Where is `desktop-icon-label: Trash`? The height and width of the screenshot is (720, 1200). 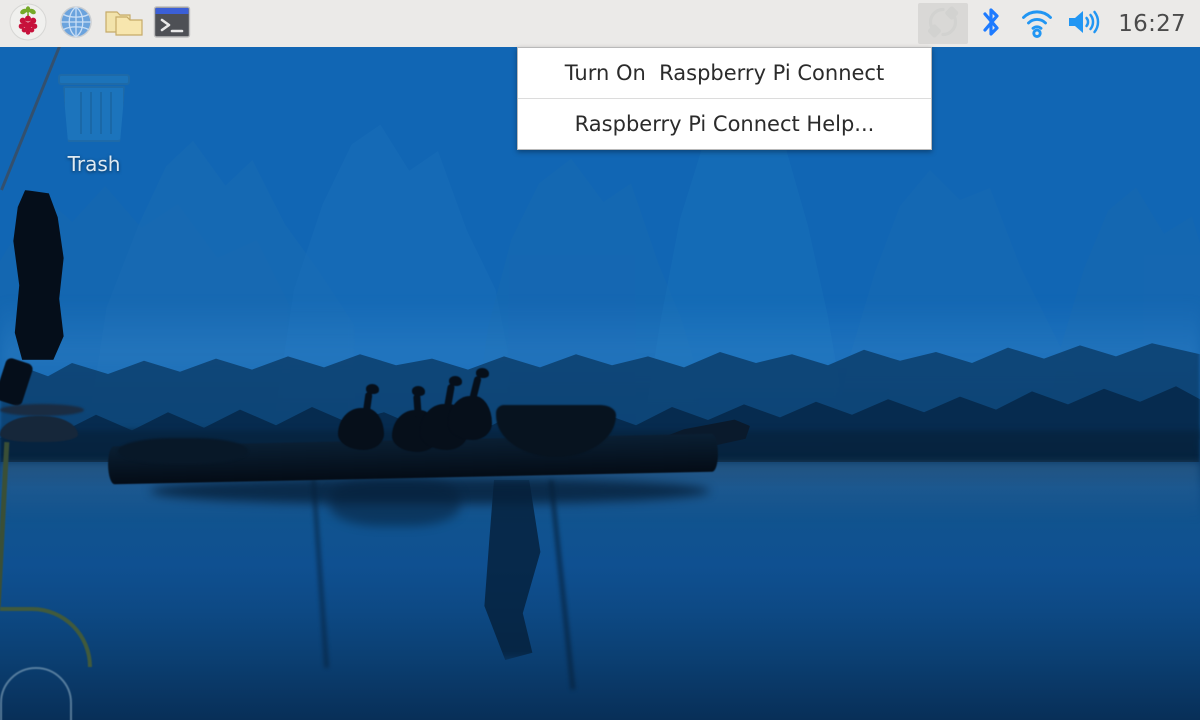 desktop-icon-label: Trash is located at coordinates (94, 164).